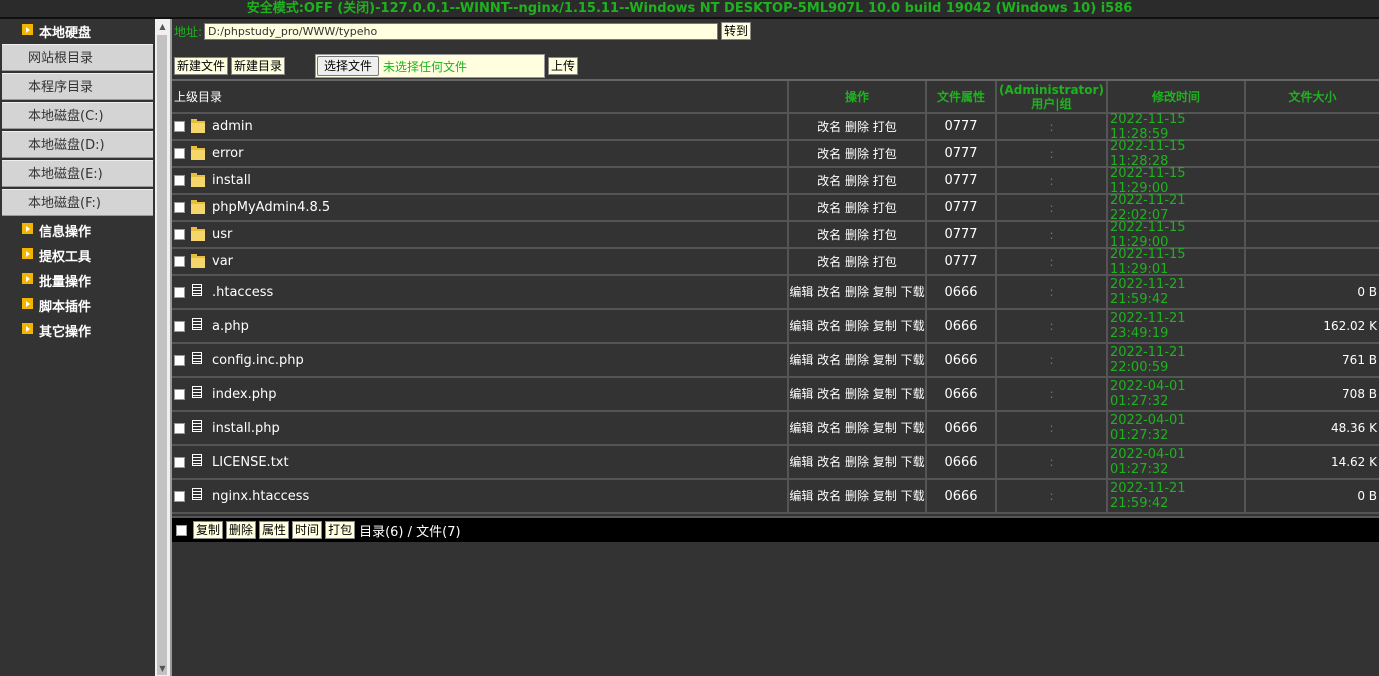 The height and width of the screenshot is (676, 1379). I want to click on sidebar-scrollbar: ▲ ▼, so click(163, 347).